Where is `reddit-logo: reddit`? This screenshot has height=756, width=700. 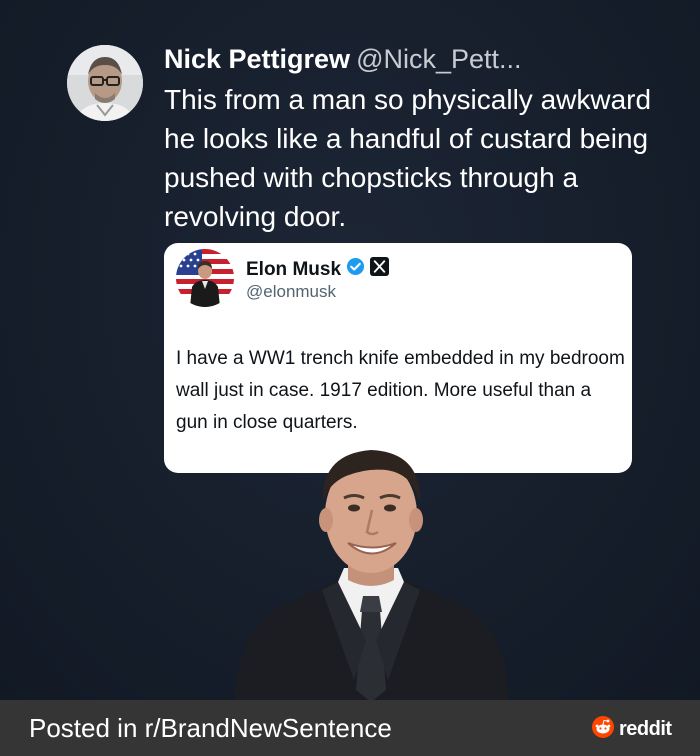
reddit-logo: reddit is located at coordinates (631, 729).